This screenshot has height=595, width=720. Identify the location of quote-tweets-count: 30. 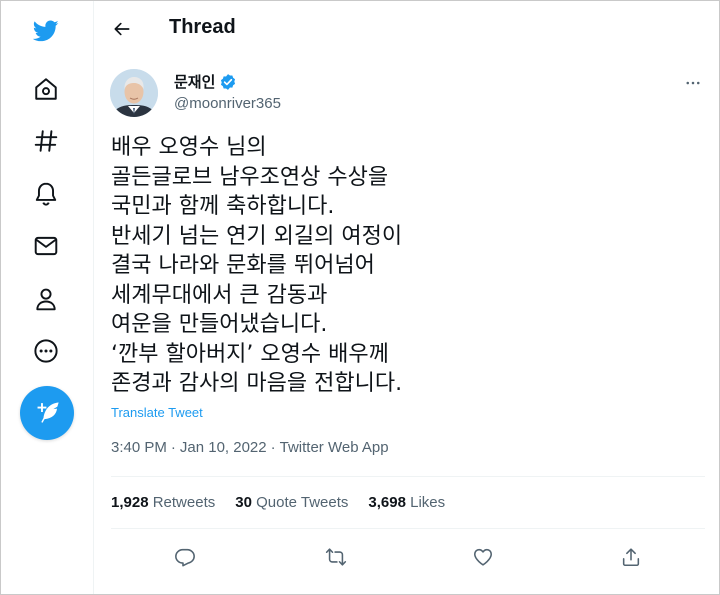
(243, 502).